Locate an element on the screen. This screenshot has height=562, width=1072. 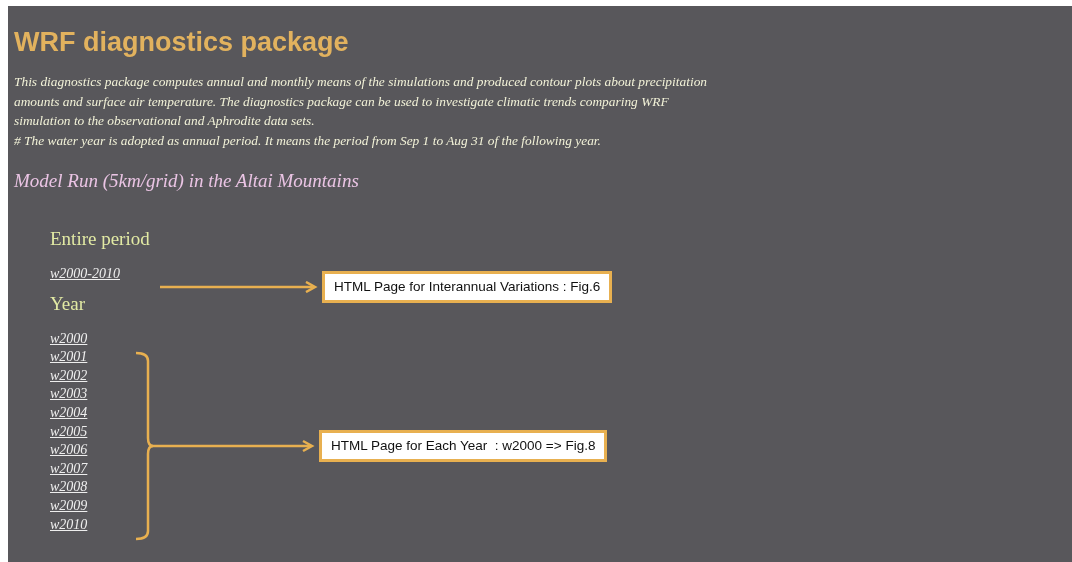
year-link: w2002 is located at coordinates (69, 376).